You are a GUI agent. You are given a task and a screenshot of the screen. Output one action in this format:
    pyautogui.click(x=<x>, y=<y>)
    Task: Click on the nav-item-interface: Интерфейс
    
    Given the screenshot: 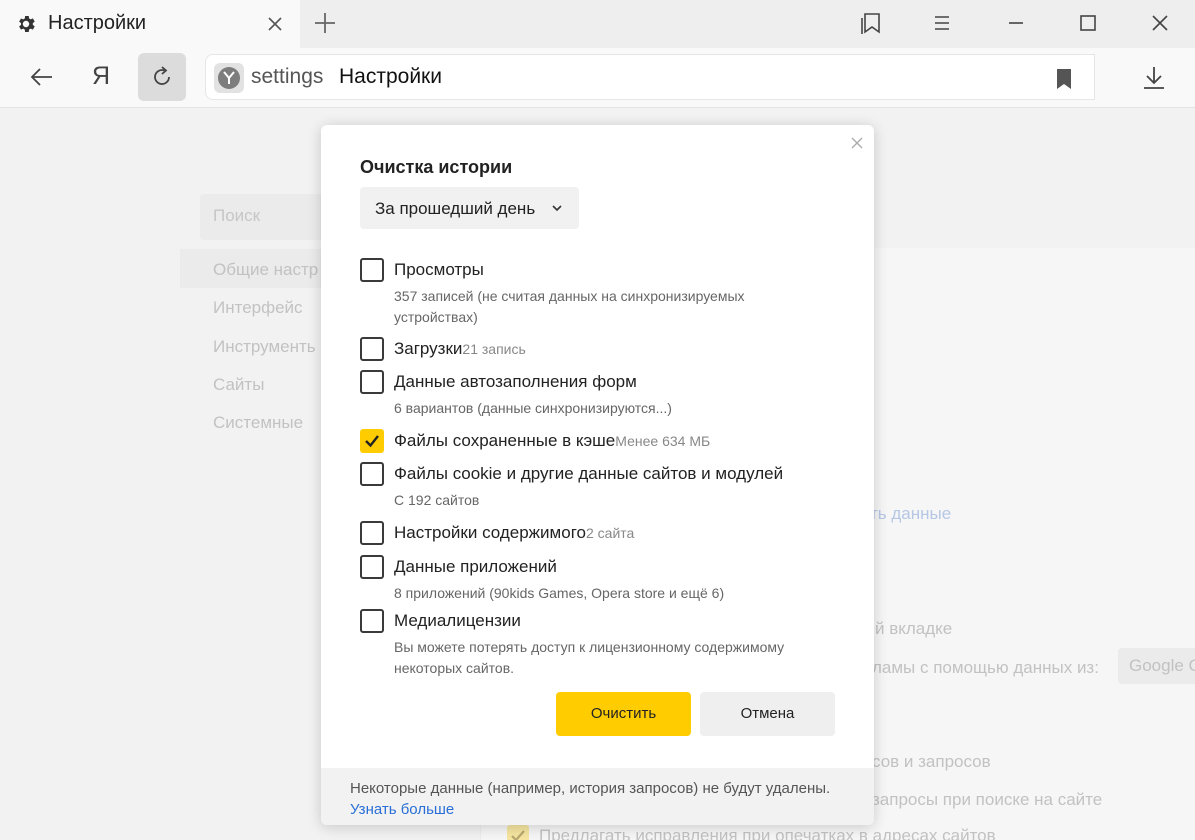 What is the action you would take?
    pyautogui.click(x=258, y=308)
    